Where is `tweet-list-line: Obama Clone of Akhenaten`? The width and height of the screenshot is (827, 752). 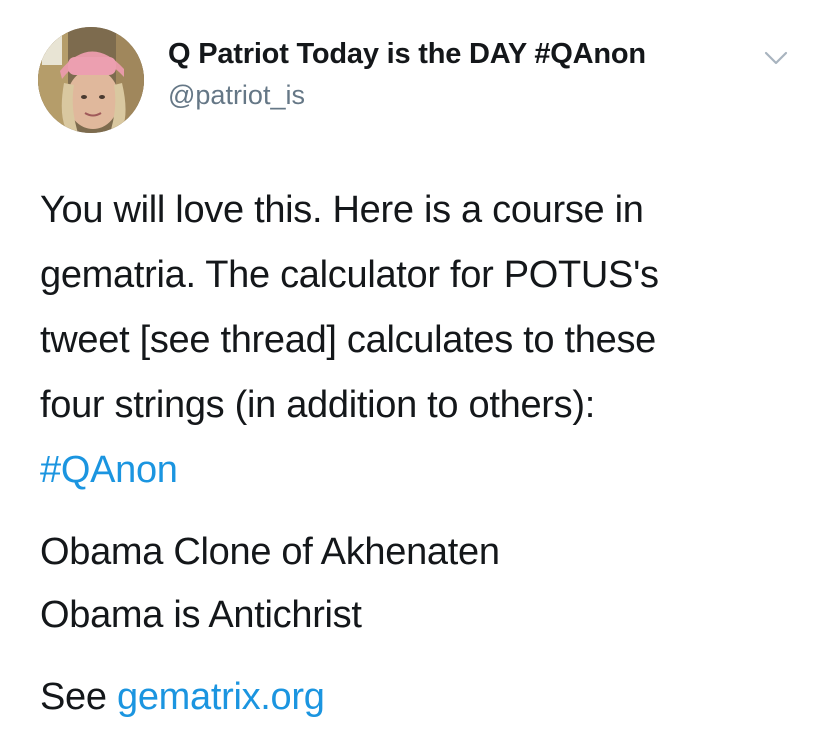
tweet-list-line: Obama Clone of Akhenaten is located at coordinates (270, 552).